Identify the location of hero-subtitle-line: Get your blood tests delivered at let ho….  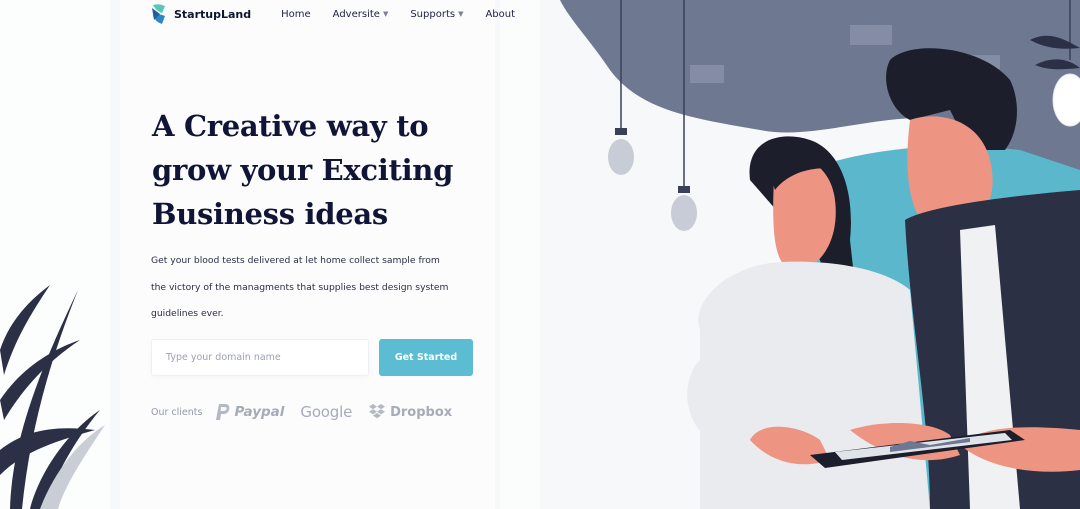
(295, 260).